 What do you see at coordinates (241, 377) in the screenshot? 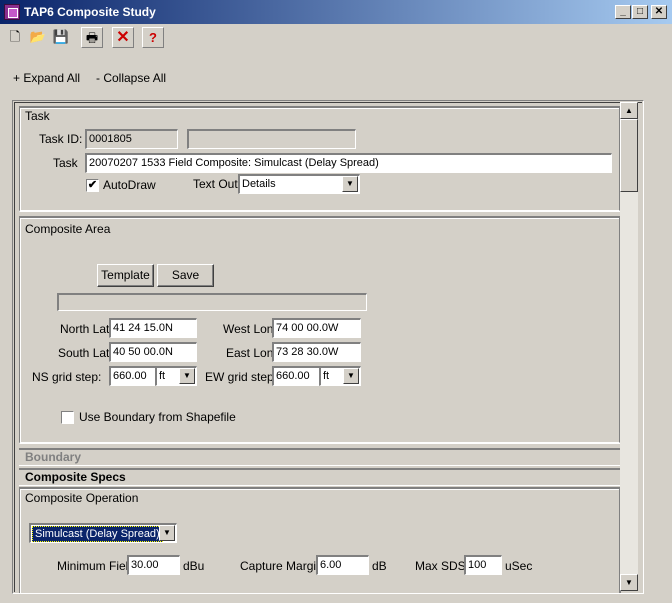
I see `ew-grid-step-label: EW grid step:` at bounding box center [241, 377].